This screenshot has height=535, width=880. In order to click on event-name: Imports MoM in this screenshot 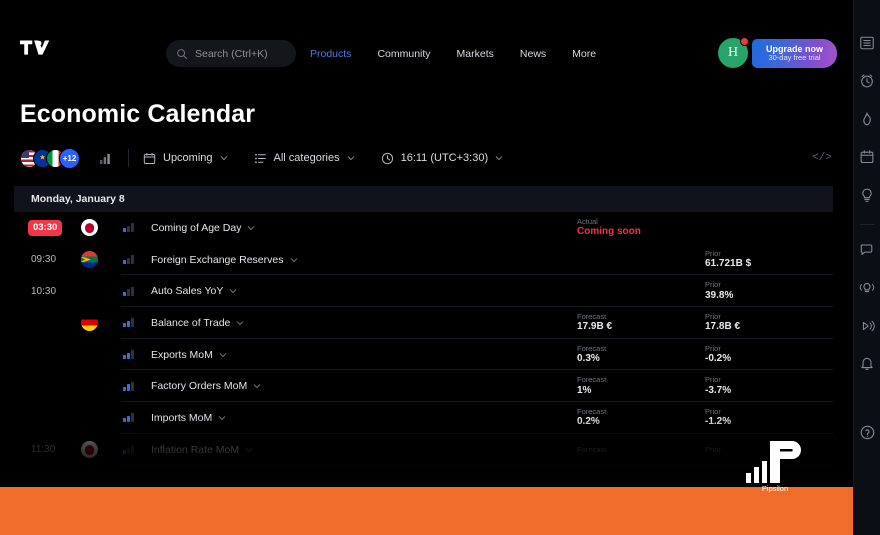, I will do `click(364, 418)`.